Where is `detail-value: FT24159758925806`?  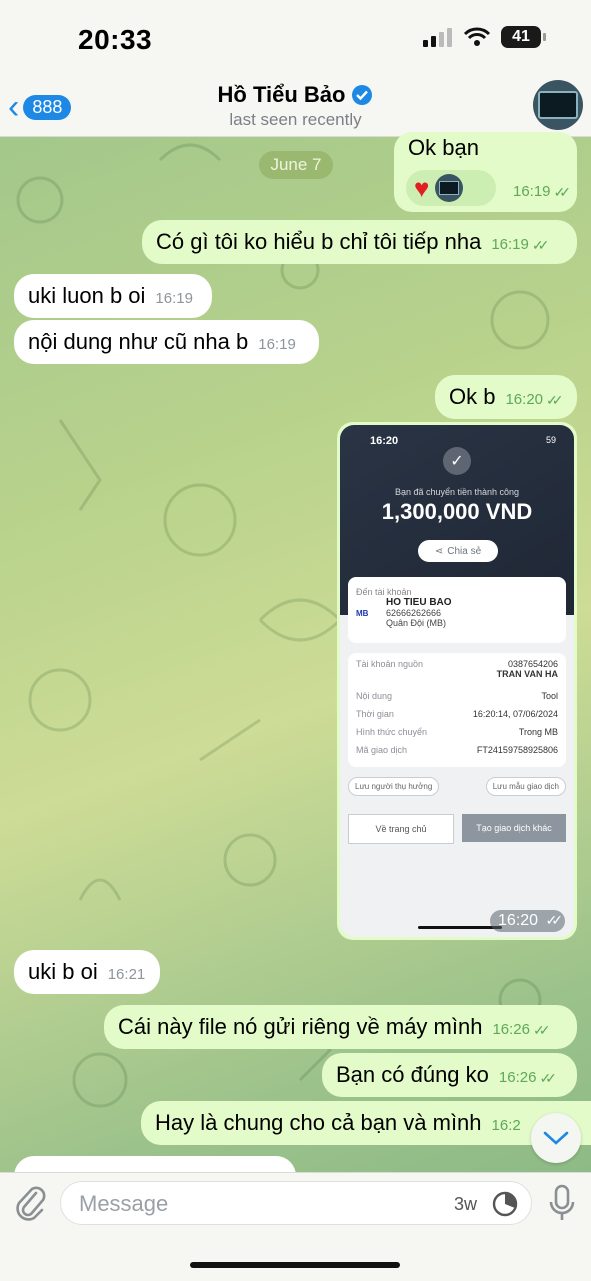
detail-value: FT24159758925806 is located at coordinates (517, 750).